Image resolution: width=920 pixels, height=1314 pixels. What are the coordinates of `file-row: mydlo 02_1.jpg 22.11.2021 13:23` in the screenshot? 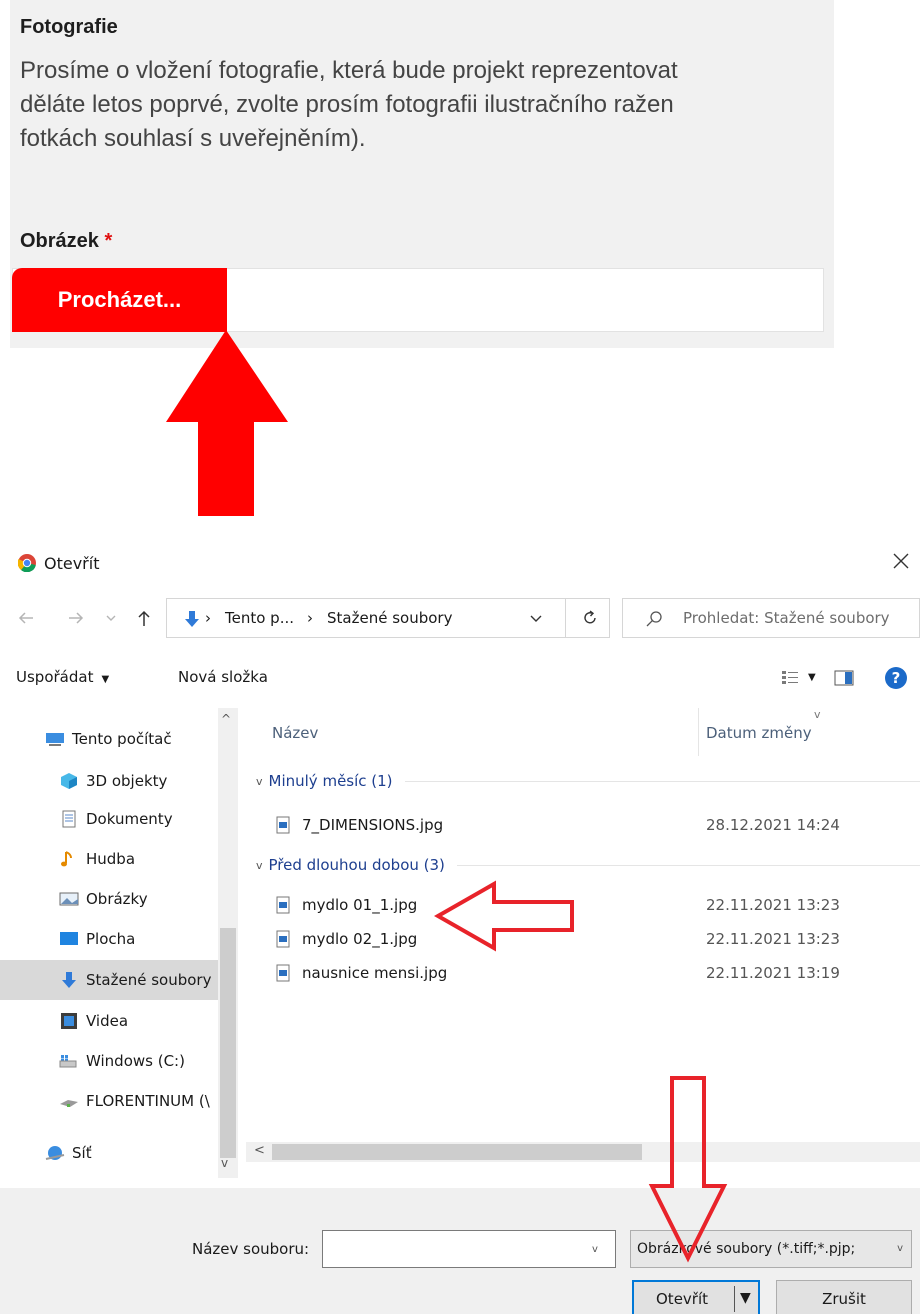 It's located at (583, 939).